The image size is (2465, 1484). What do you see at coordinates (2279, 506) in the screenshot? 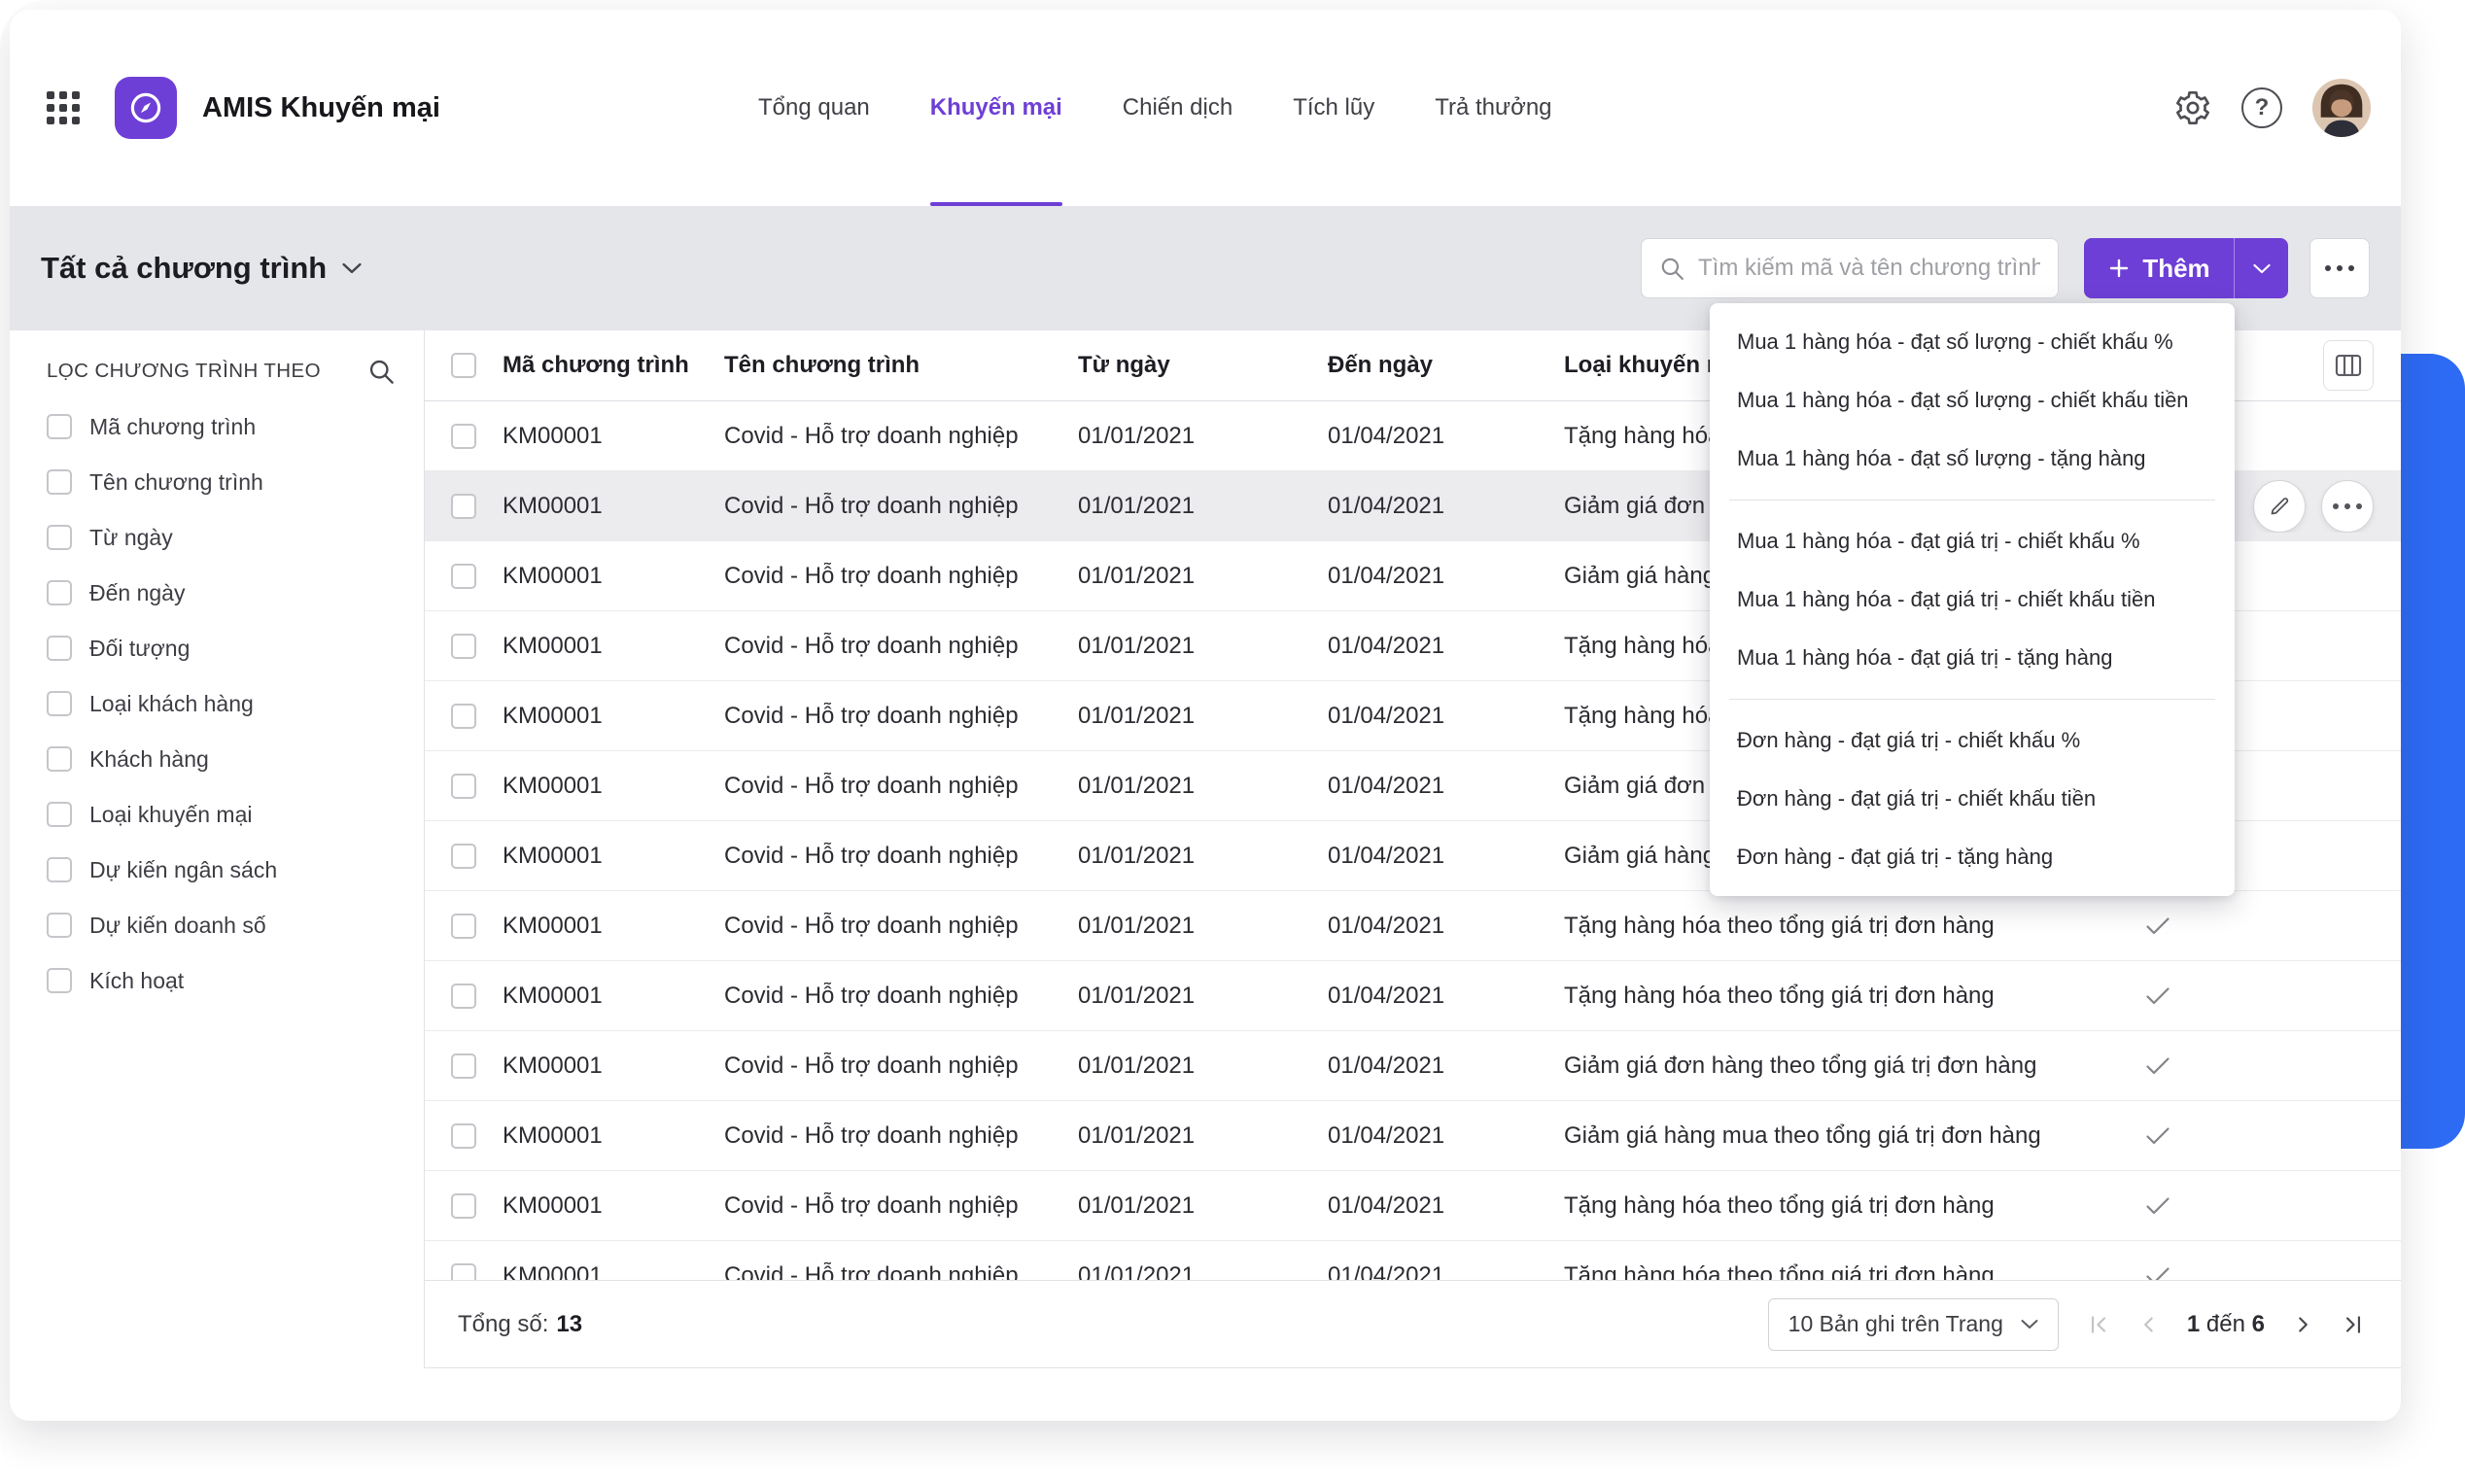
I see `edit-row-button` at bounding box center [2279, 506].